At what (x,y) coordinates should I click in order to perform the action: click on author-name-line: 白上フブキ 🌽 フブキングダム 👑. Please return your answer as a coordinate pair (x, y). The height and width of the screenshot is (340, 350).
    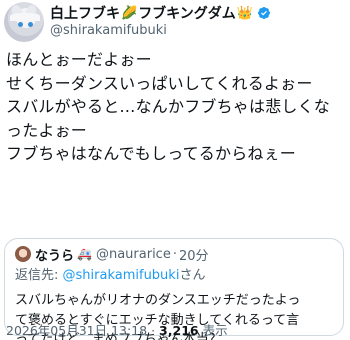
    Looking at the image, I should click on (160, 13).